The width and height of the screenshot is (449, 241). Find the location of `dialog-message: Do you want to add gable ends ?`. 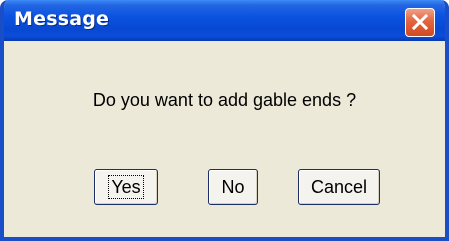

dialog-message: Do you want to add gable ends ? is located at coordinates (224, 100).